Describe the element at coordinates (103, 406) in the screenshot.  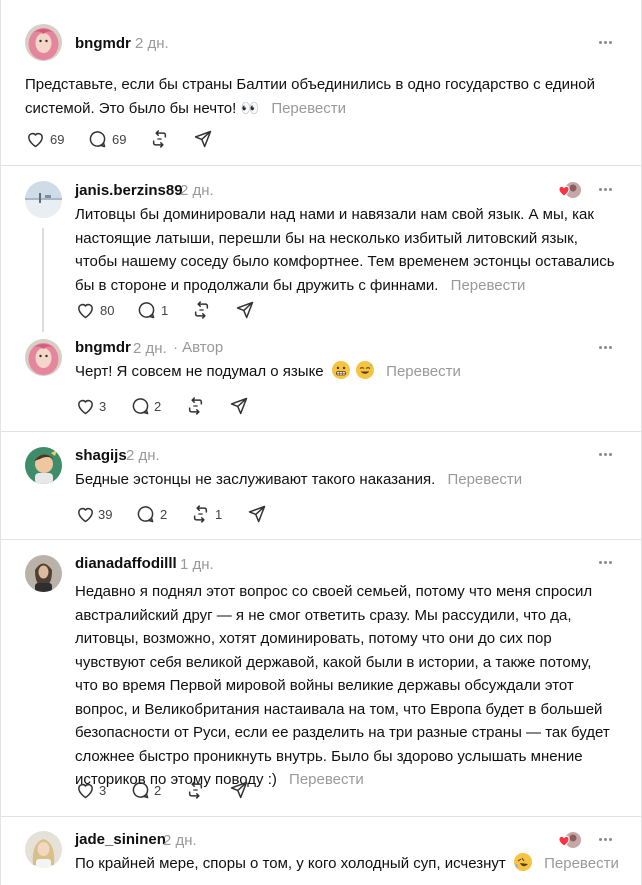
I see `like-count: 3` at that location.